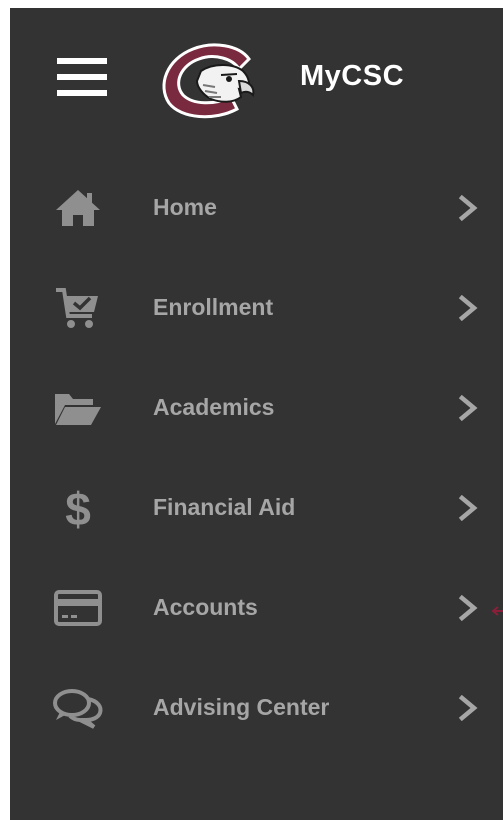 The height and width of the screenshot is (820, 503). What do you see at coordinates (78, 708) in the screenshot?
I see `chat-bubbles-icon` at bounding box center [78, 708].